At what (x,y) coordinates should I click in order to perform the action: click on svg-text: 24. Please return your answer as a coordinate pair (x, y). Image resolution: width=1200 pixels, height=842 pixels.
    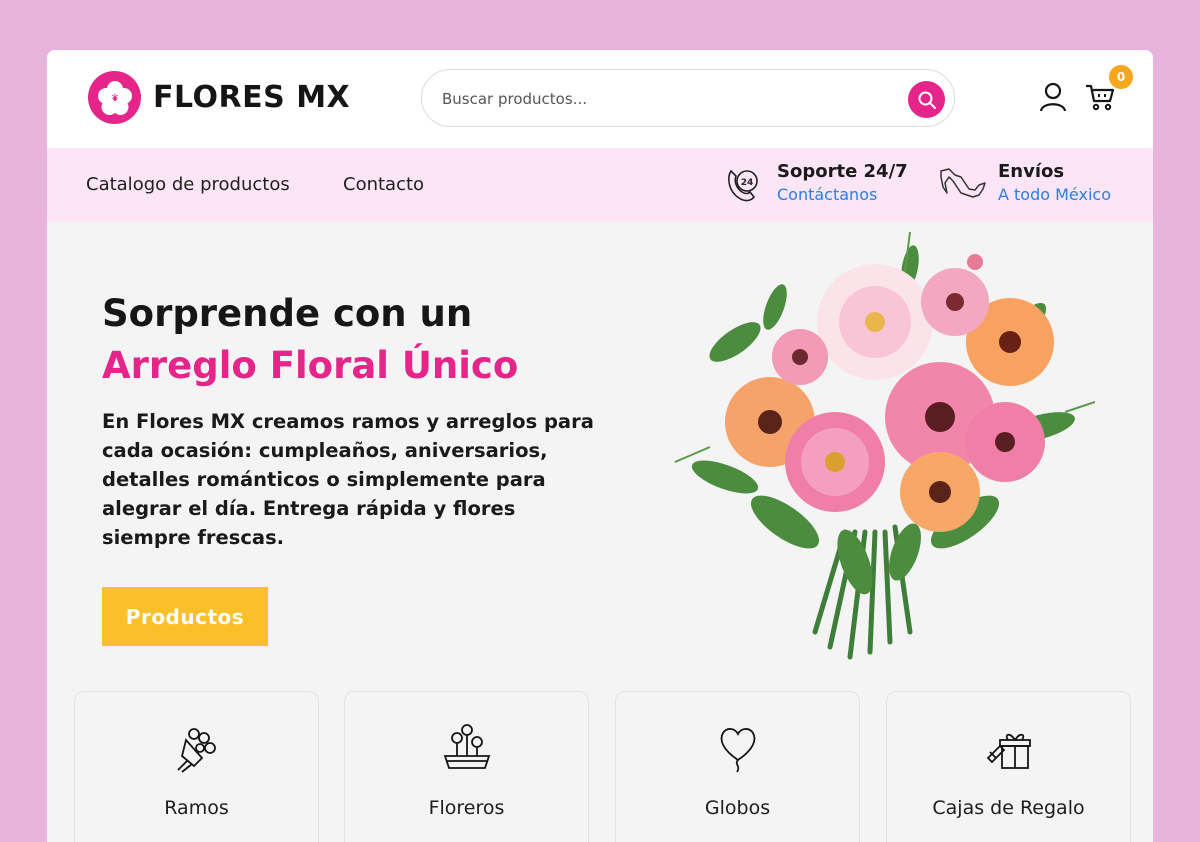
    Looking at the image, I should click on (747, 183).